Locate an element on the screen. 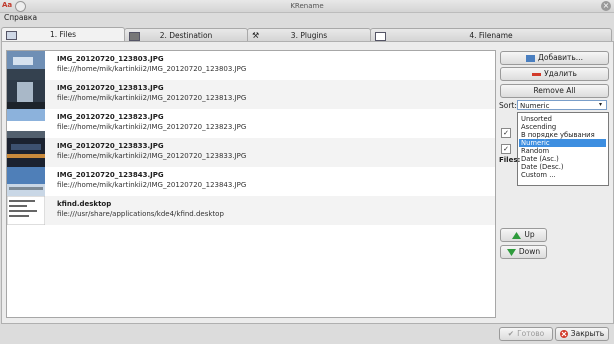  minus-icon is located at coordinates (537, 74).